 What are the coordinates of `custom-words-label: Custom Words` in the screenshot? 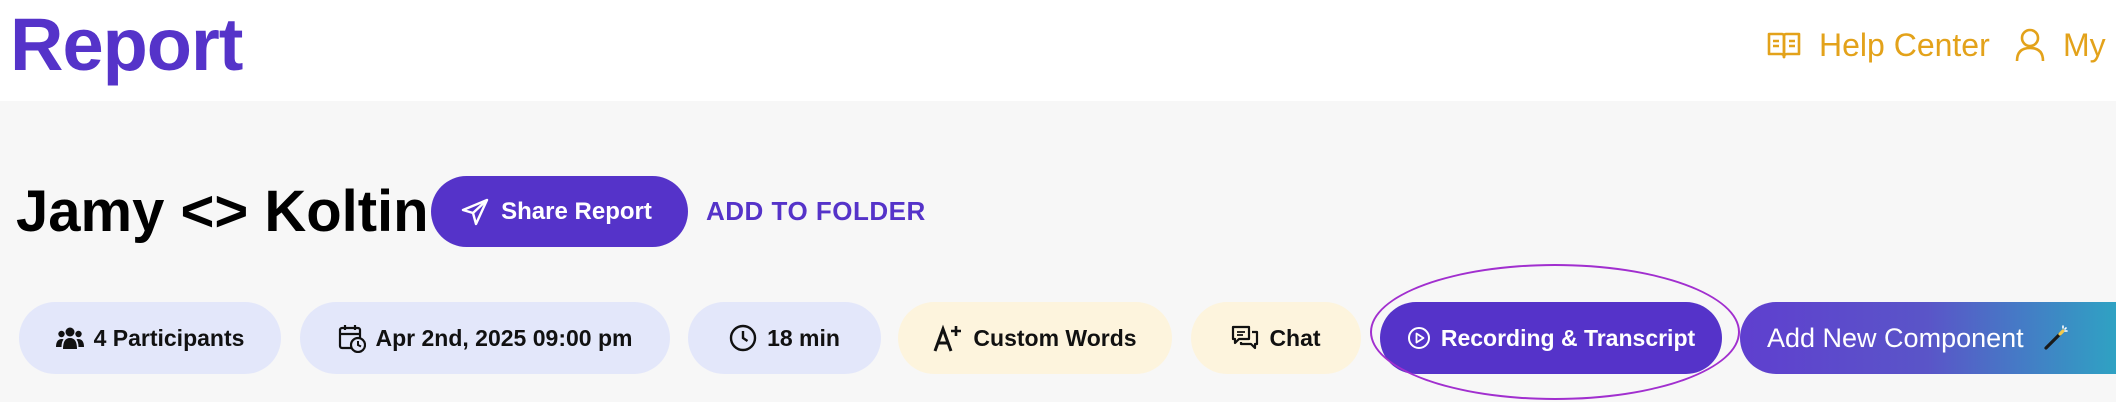 It's located at (1055, 337).